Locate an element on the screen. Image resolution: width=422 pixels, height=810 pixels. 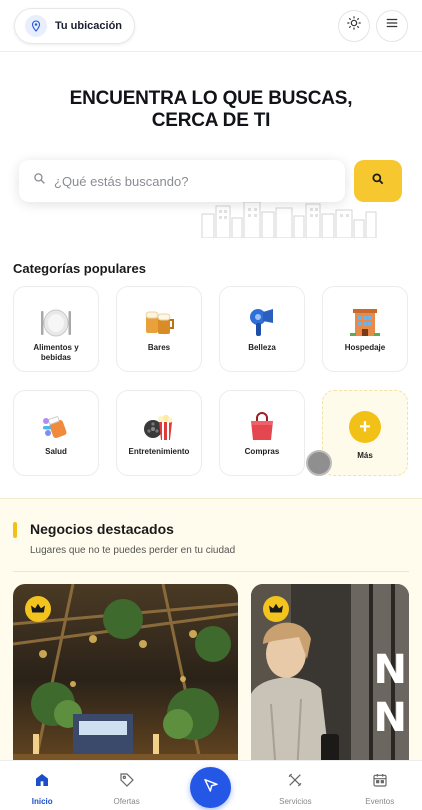
medicine-icon is located at coordinates (56, 426).